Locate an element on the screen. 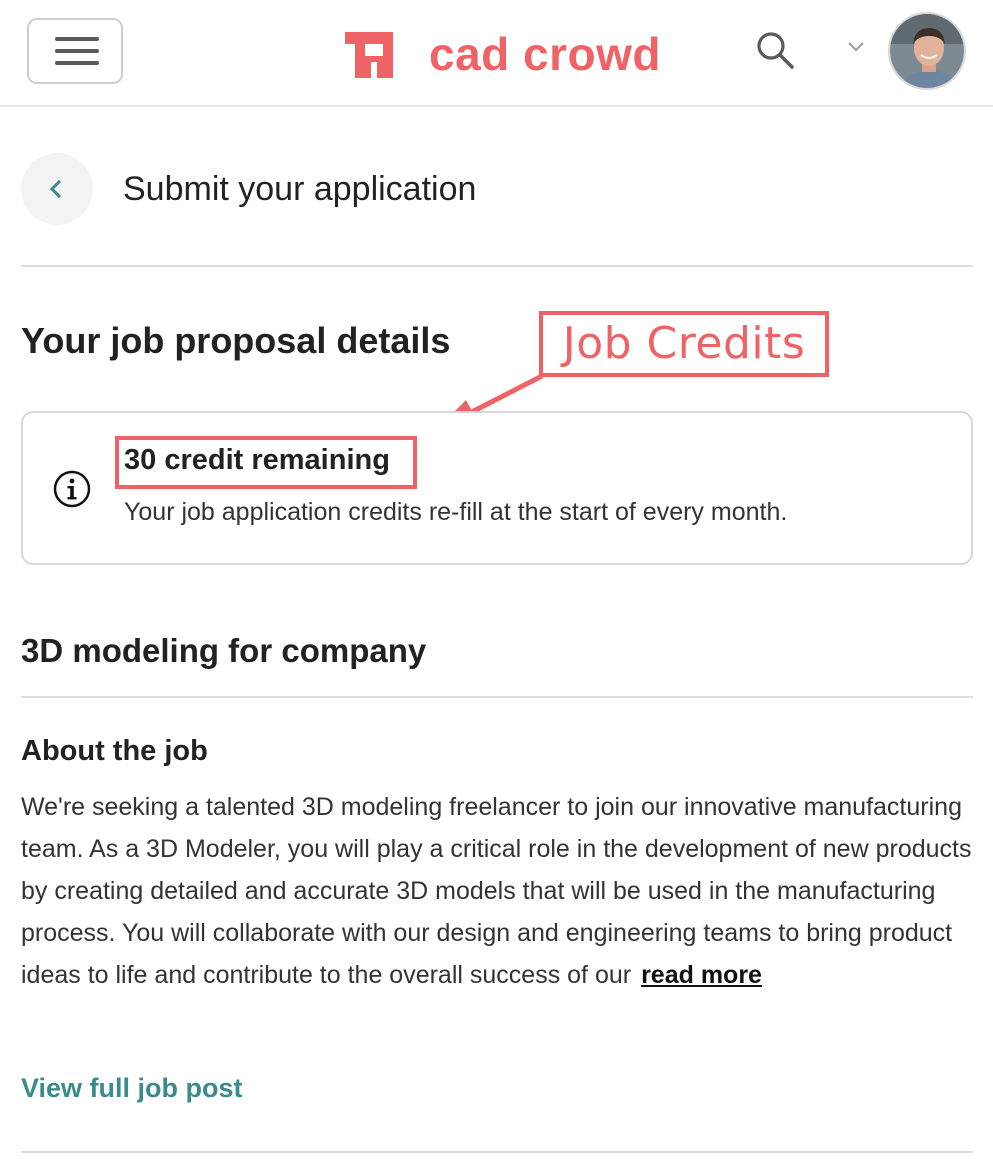  view-full-job-post-link: View full job post is located at coordinates (132, 1088).